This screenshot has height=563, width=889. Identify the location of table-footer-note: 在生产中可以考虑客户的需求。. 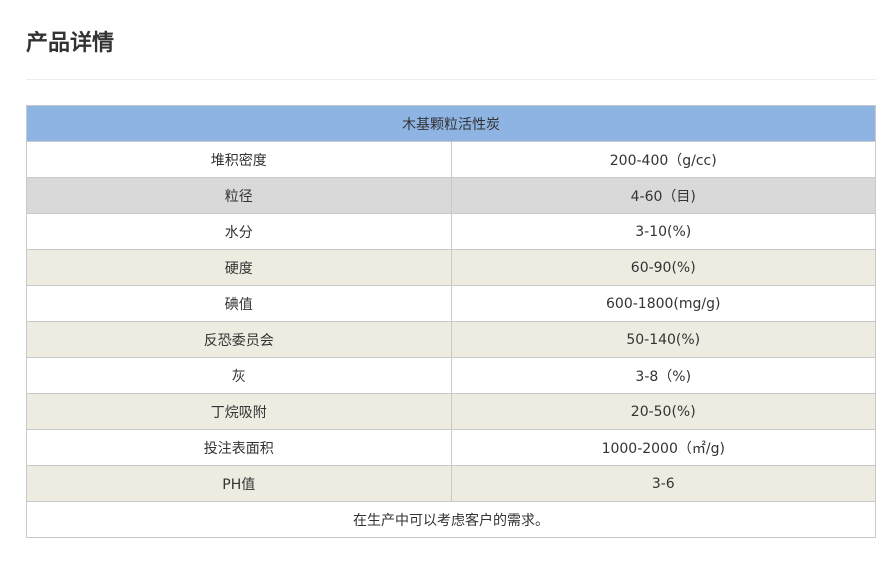
(451, 519).